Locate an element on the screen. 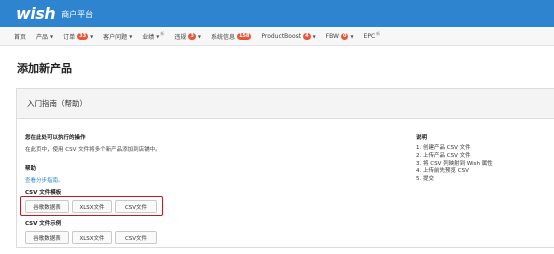 The width and height of the screenshot is (554, 254). step-item: 2. 上传产品 CSV 文件 is located at coordinates (443, 155).